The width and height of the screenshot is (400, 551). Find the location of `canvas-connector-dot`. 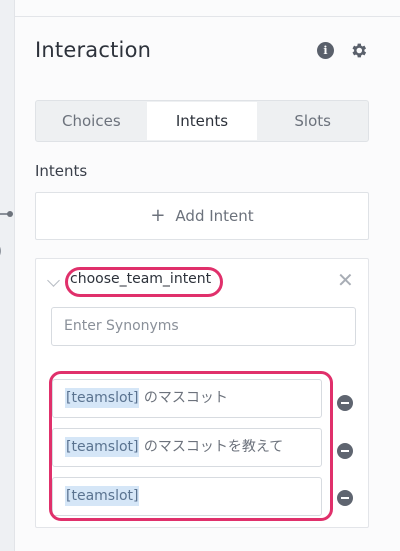

canvas-connector-dot is located at coordinates (10, 214).